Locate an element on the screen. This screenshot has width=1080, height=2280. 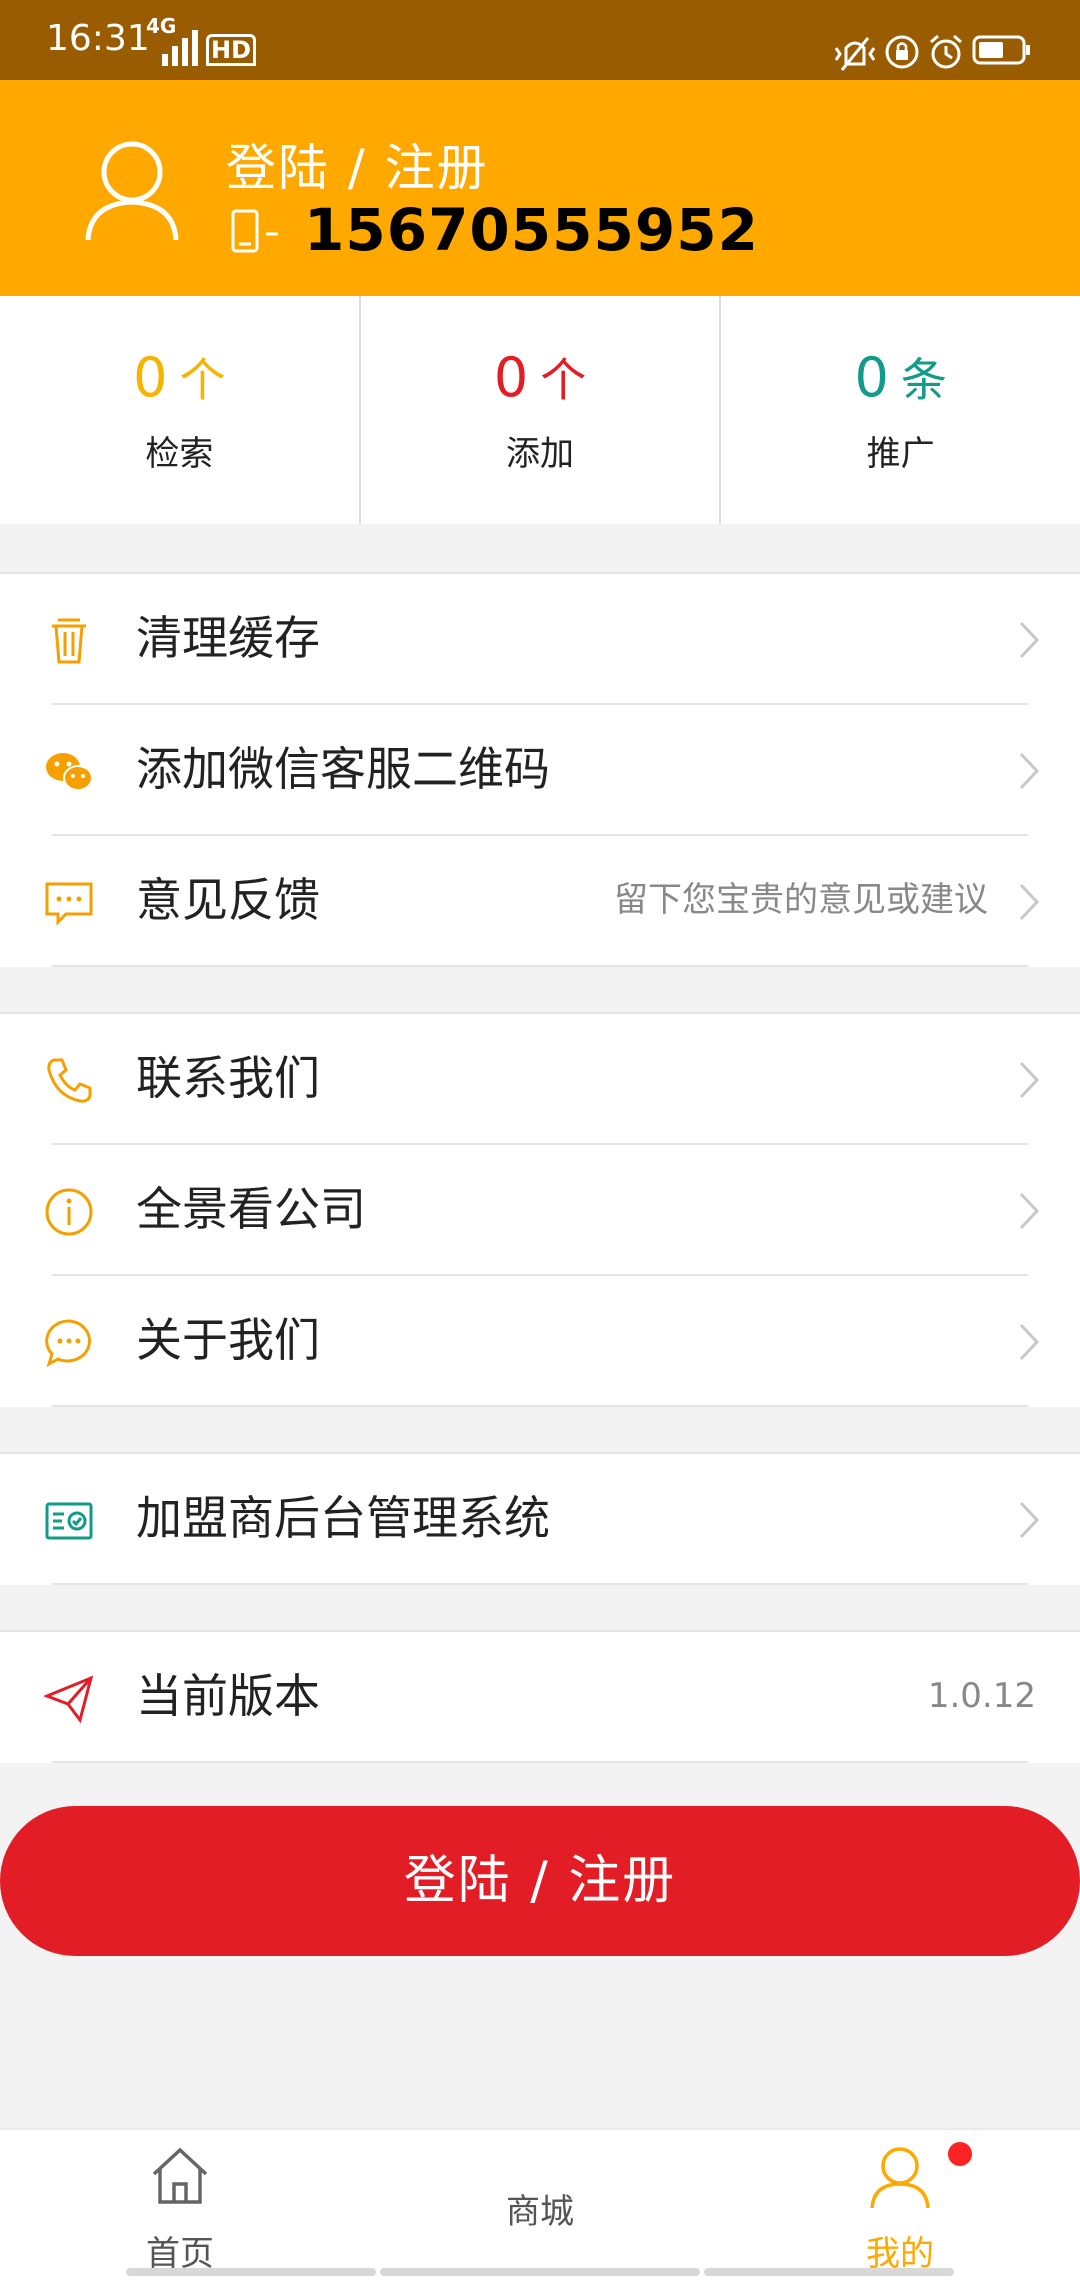
status-bar: 16:31 4G HD is located at coordinates (540, 40).